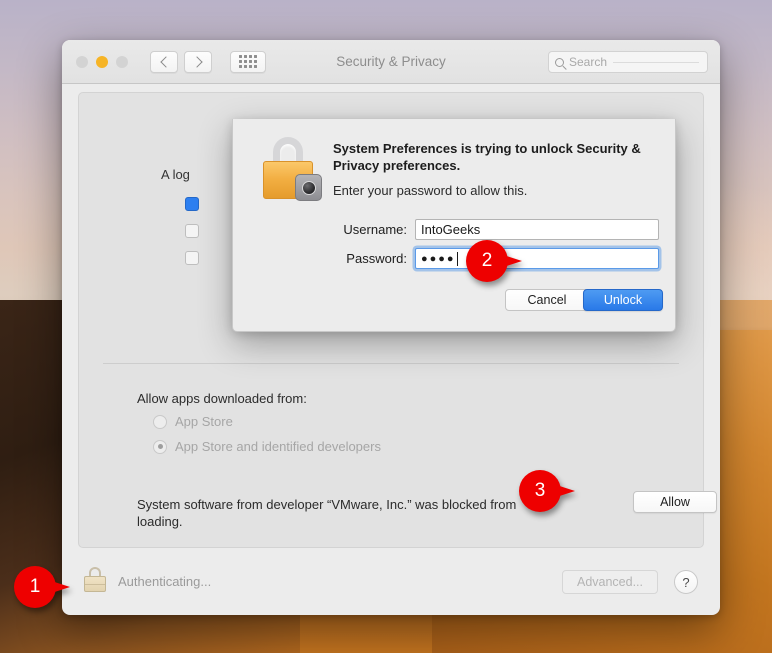  Describe the element at coordinates (222, 398) in the screenshot. I see `allow-apps-label: Allow apps downloaded from:` at that location.